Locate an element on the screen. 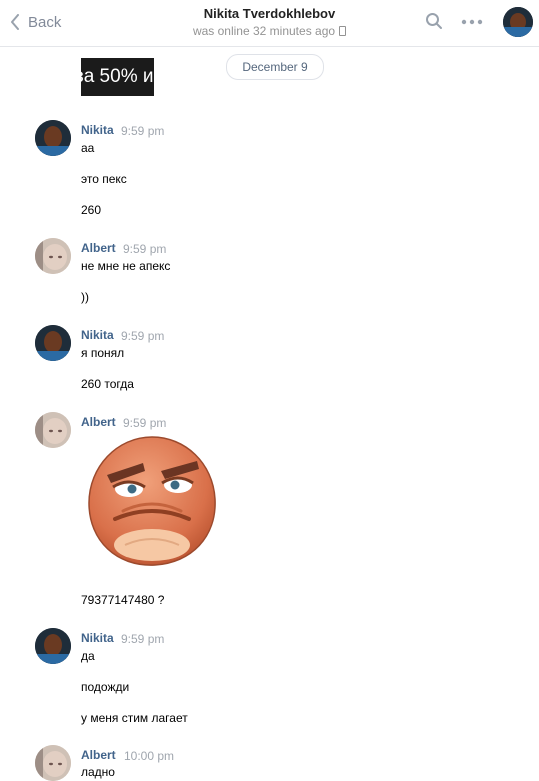 This screenshot has width=539, height=781. online-status: was online 32 minutes ago is located at coordinates (269, 31).